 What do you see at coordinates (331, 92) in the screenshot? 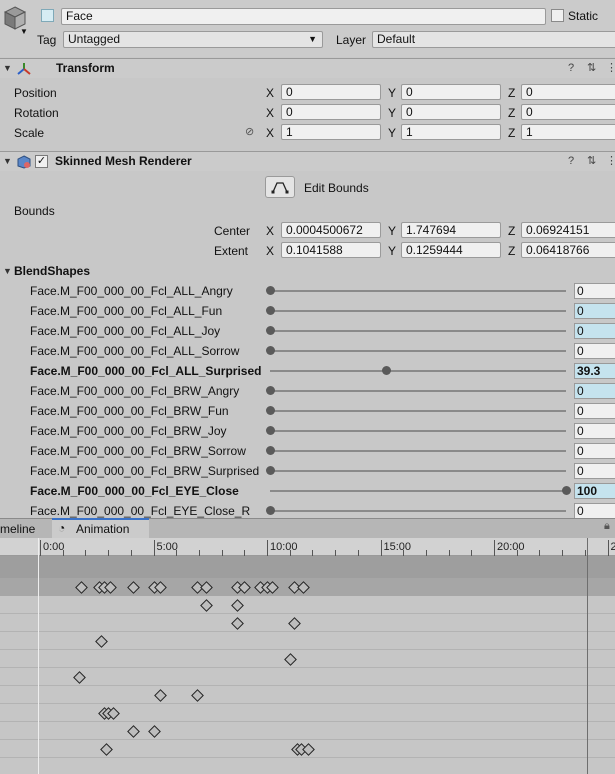
I see `position-x-field: 0` at bounding box center [331, 92].